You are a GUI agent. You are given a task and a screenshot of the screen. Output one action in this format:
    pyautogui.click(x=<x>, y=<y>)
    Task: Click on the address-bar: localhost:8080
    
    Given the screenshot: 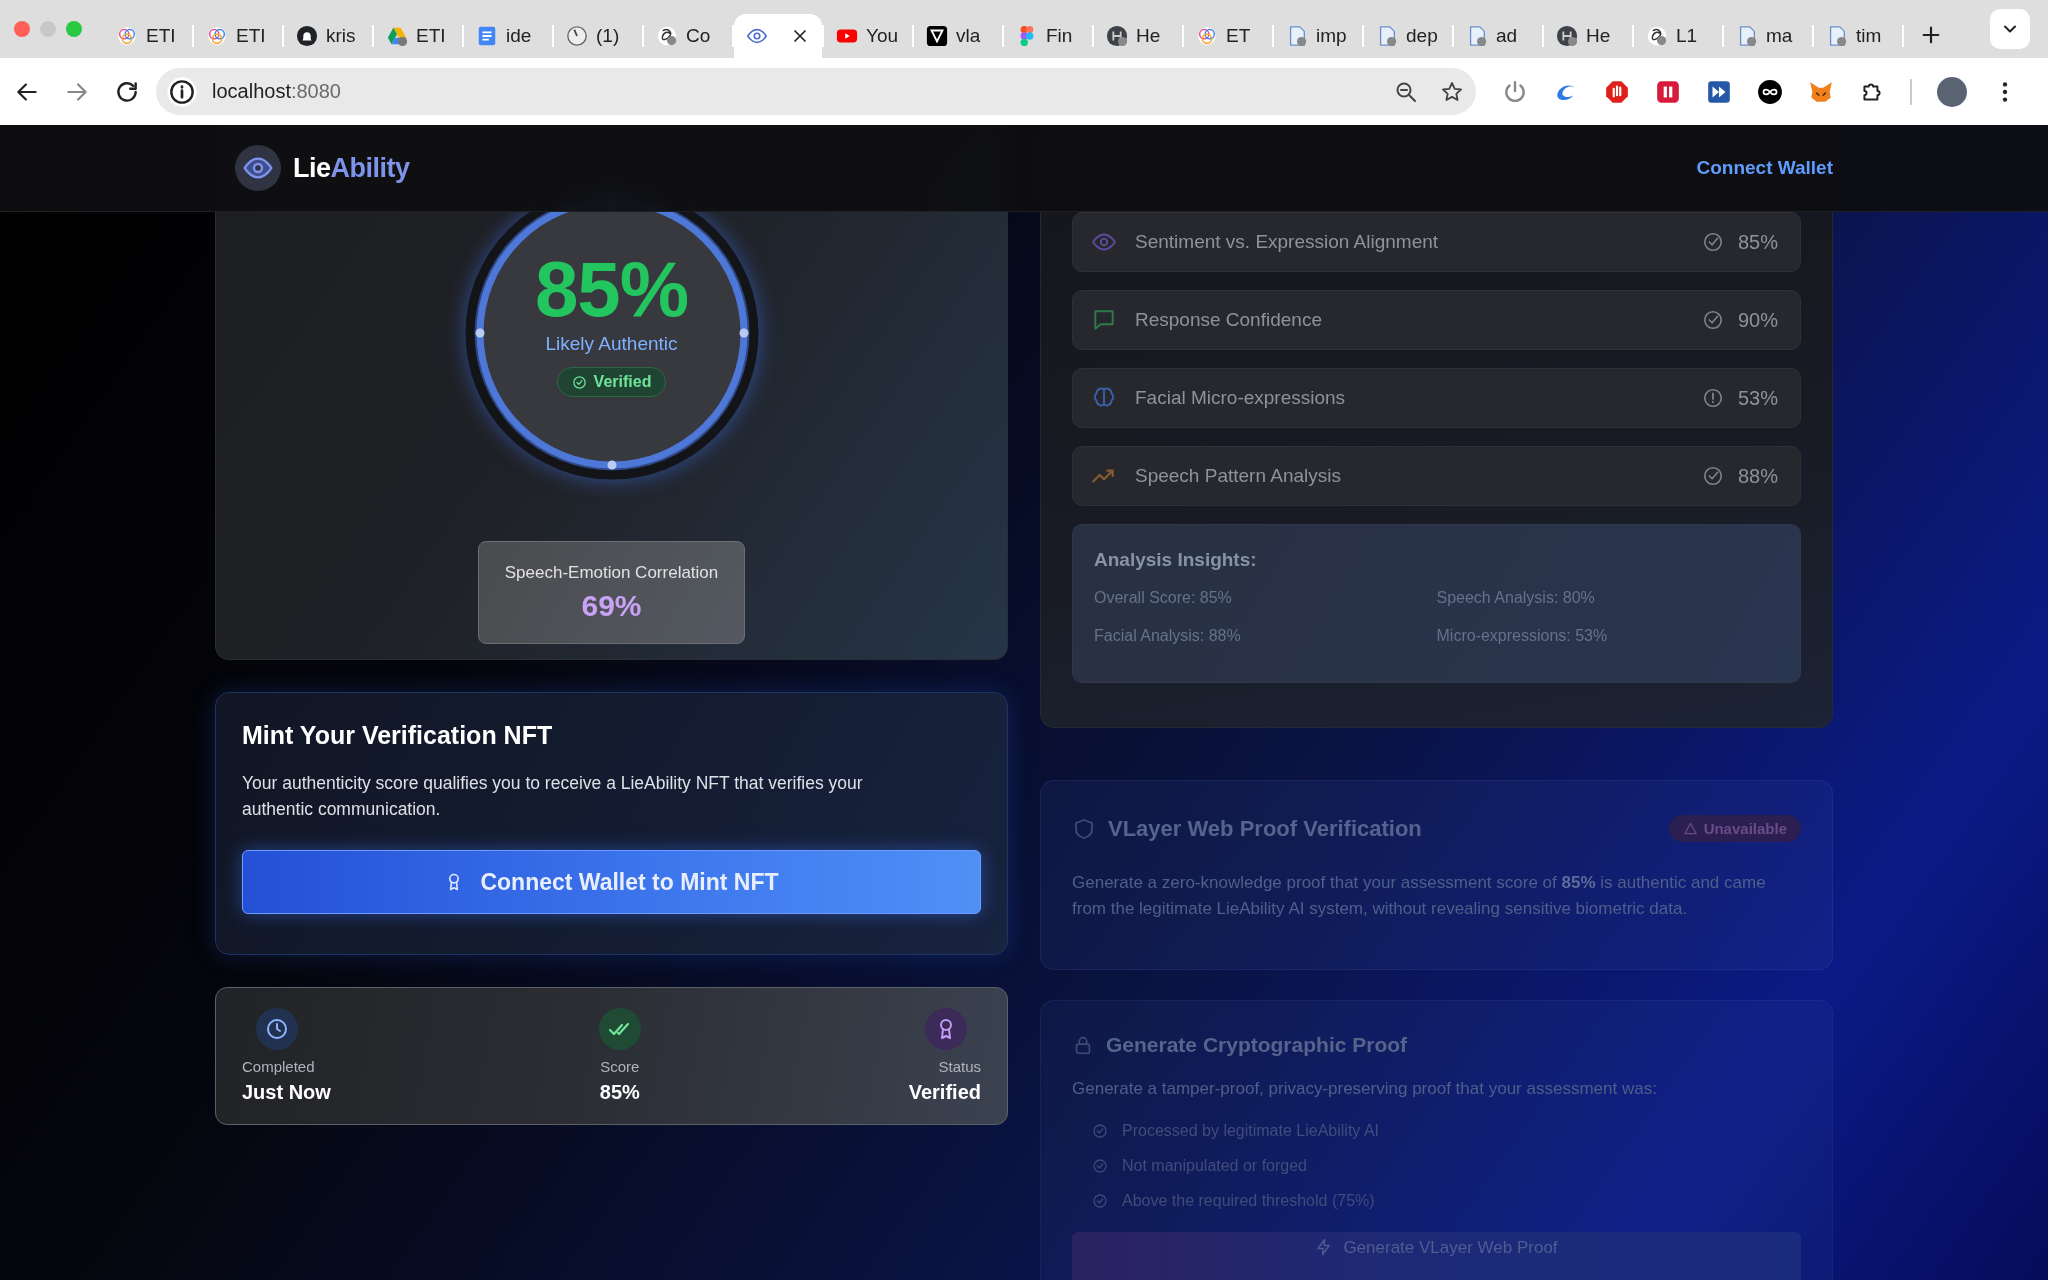 What is the action you would take?
    pyautogui.click(x=816, y=91)
    